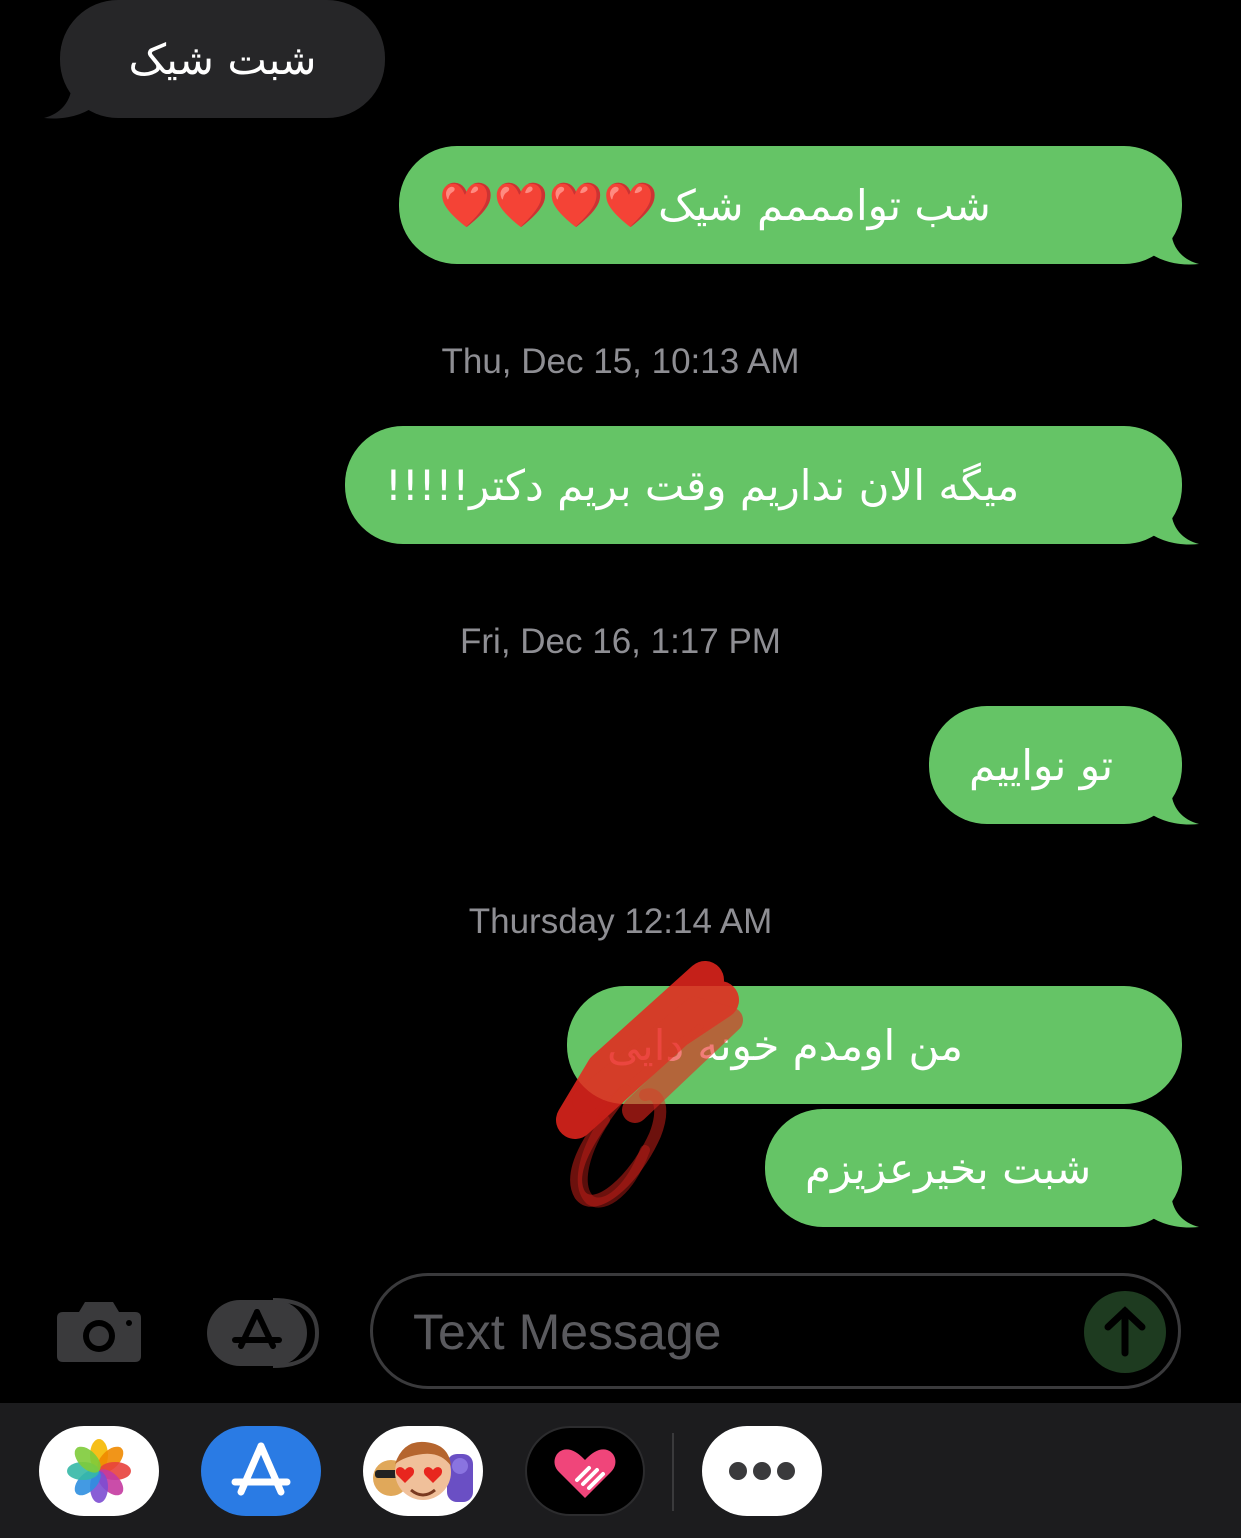 The image size is (1241, 1538). I want to click on apps-button, so click(262, 1333).